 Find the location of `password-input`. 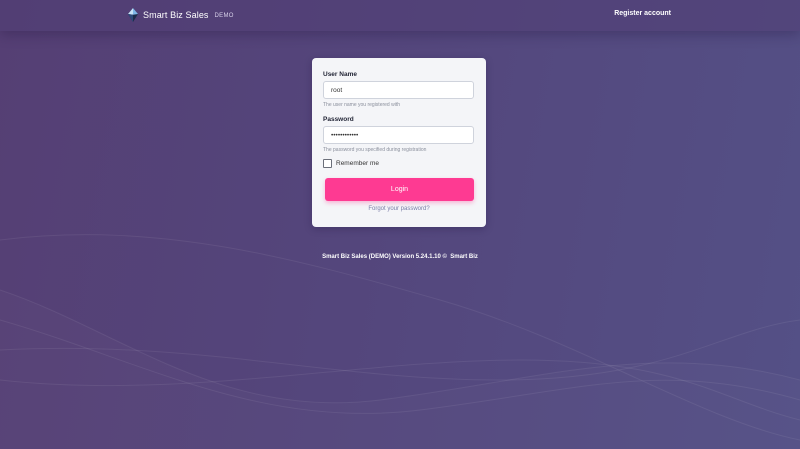

password-input is located at coordinates (398, 135).